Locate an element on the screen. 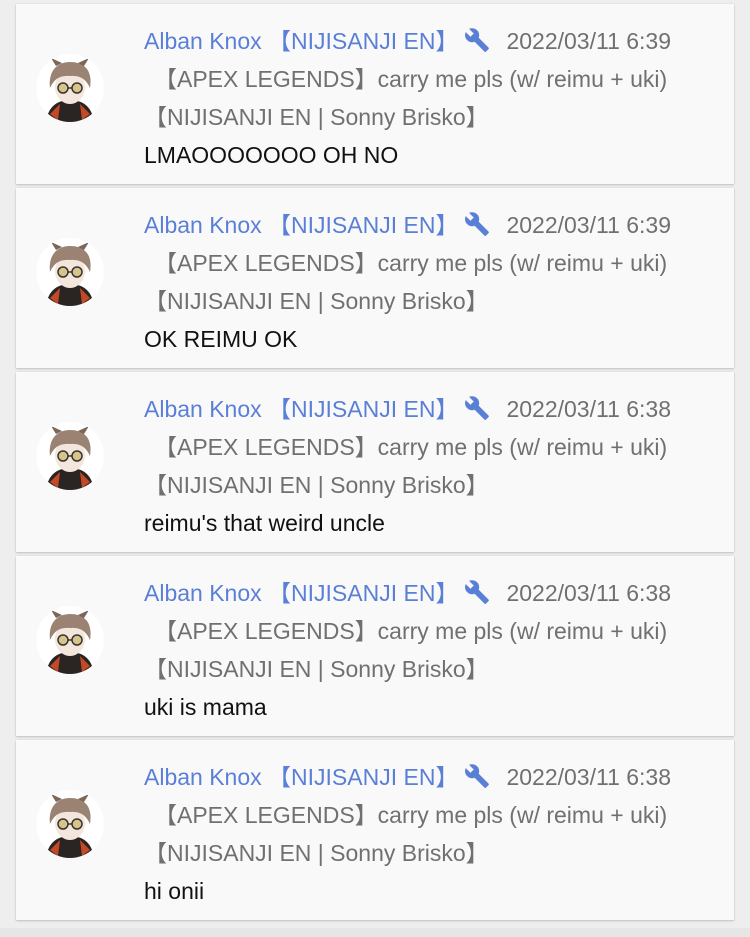 The image size is (750, 937). comment-message: OK REIMU OK is located at coordinates (221, 339).